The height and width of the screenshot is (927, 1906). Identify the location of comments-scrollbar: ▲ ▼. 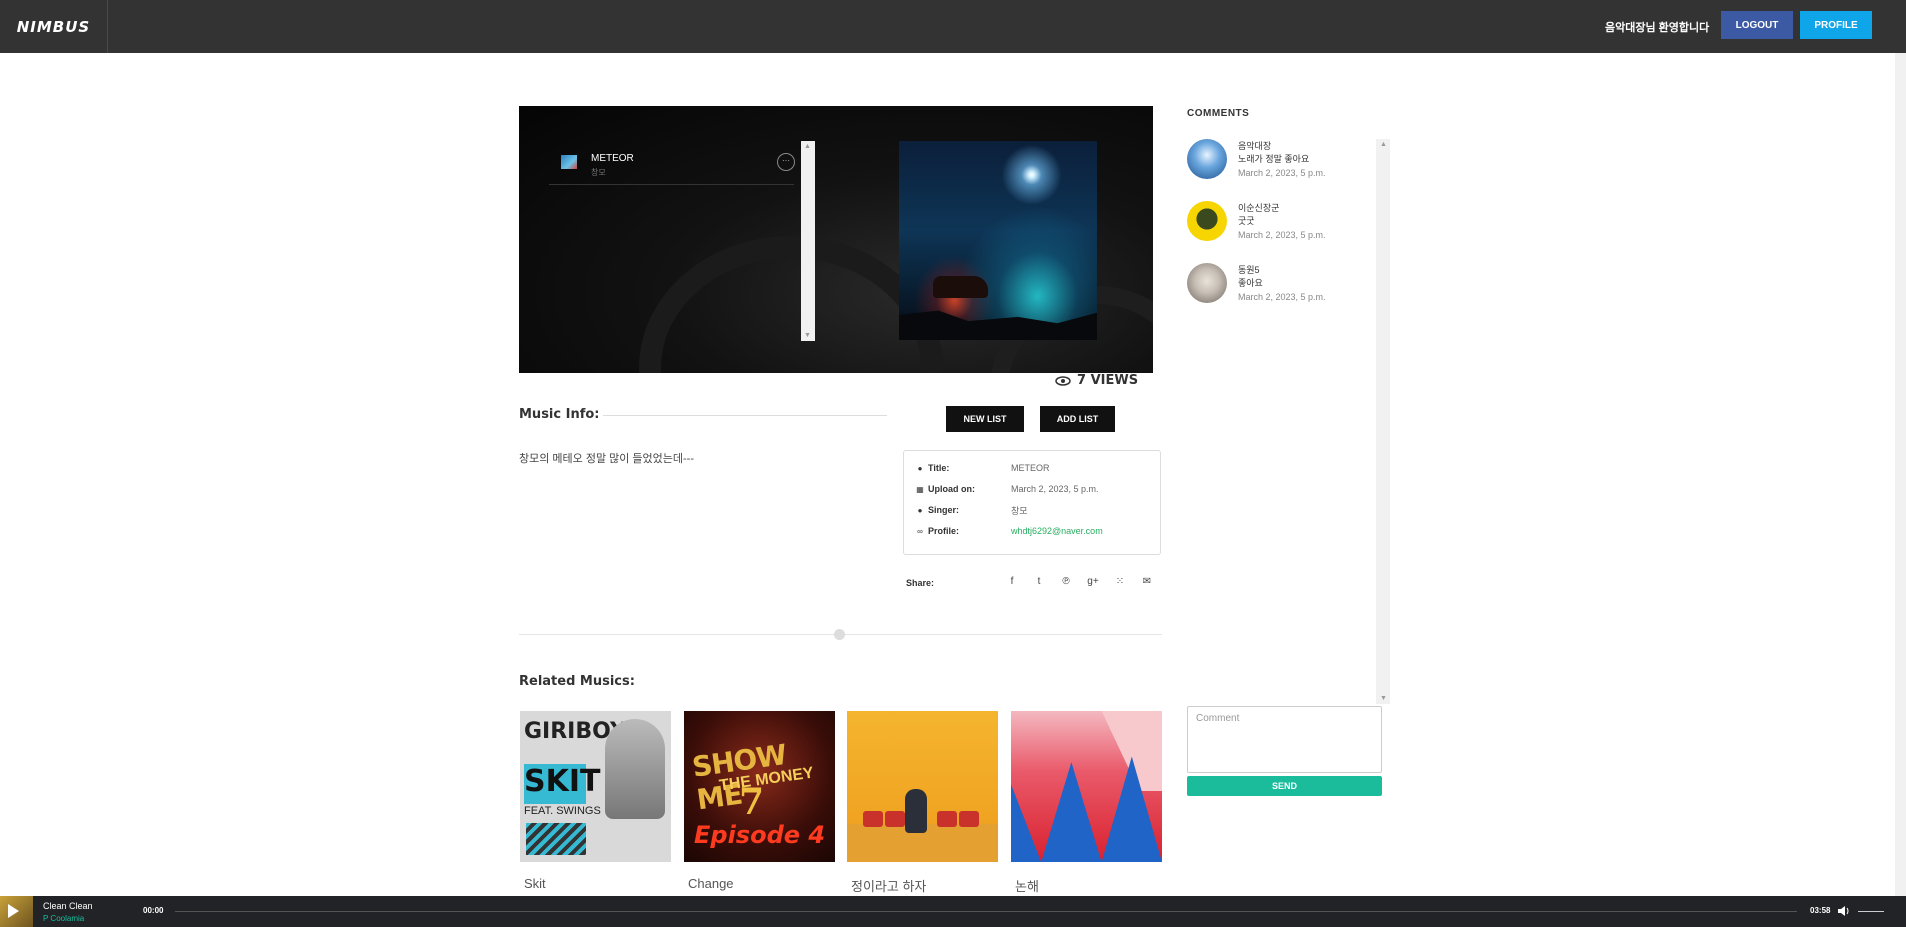
(1383, 421).